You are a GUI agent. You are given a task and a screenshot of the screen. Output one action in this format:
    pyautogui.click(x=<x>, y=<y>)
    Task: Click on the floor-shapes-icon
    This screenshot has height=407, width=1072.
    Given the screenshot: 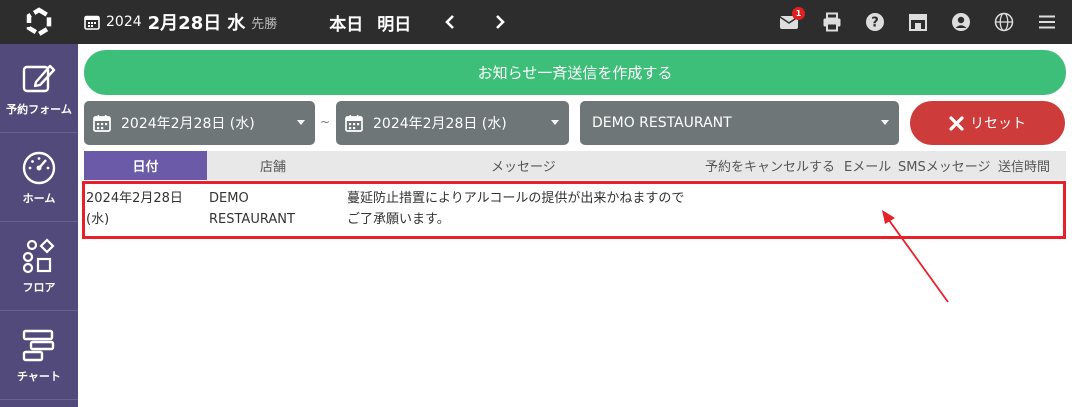 What is the action you would take?
    pyautogui.click(x=38, y=256)
    